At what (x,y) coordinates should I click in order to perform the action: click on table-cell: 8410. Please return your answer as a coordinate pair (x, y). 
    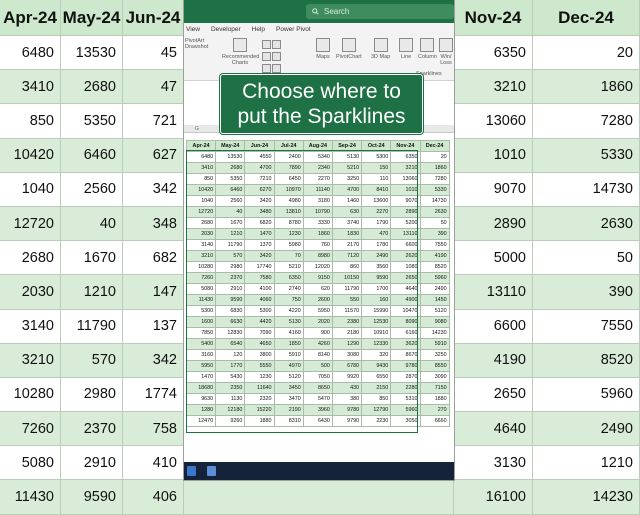
    Looking at the image, I should click on (376, 190).